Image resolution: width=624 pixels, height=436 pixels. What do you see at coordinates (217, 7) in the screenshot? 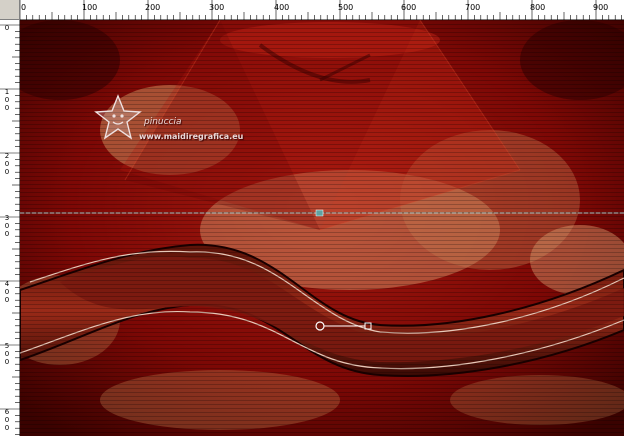
I see `hruler-label-300: 300` at bounding box center [217, 7].